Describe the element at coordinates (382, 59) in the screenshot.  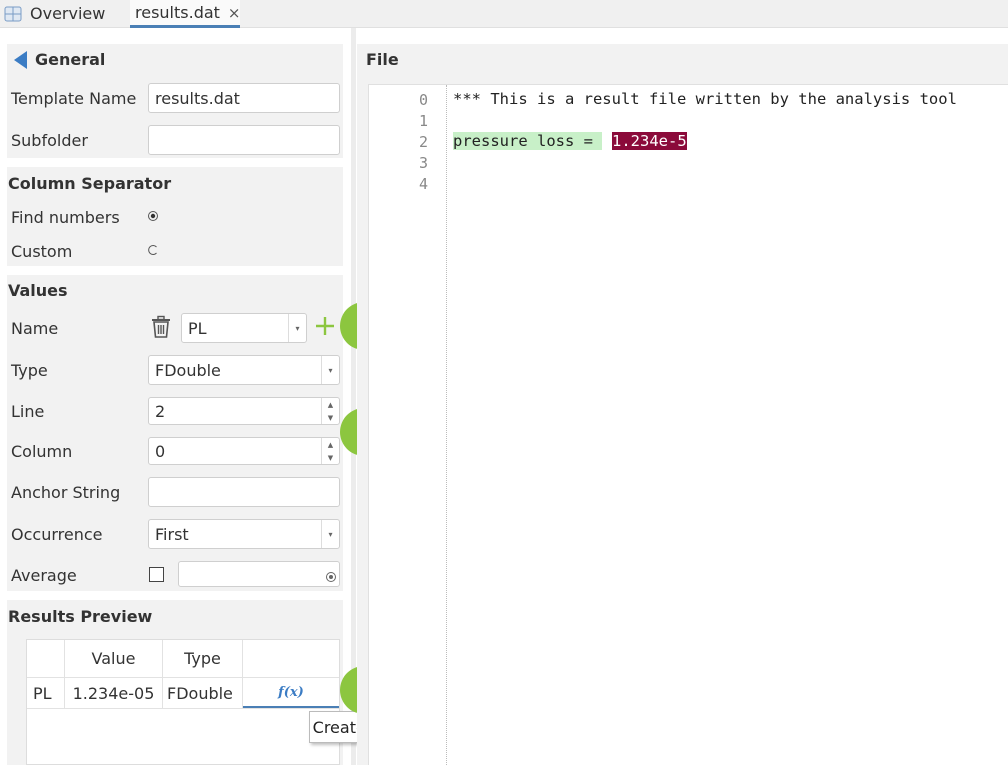
I see `file-header: File` at that location.